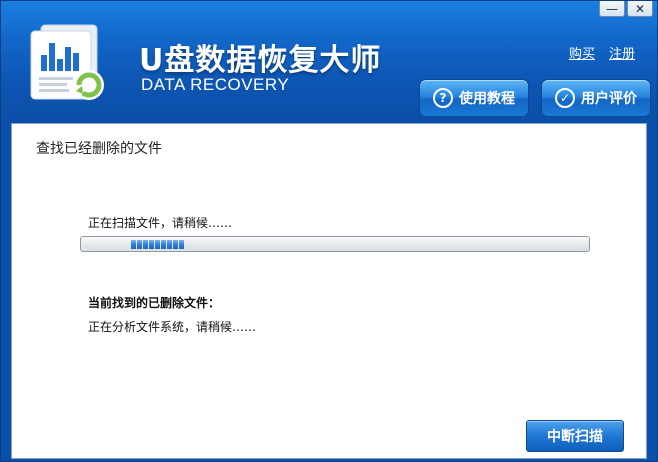 Image resolution: width=658 pixels, height=462 pixels. Describe the element at coordinates (215, 84) in the screenshot. I see `app-subtitle: DATA RECOVERY` at that location.